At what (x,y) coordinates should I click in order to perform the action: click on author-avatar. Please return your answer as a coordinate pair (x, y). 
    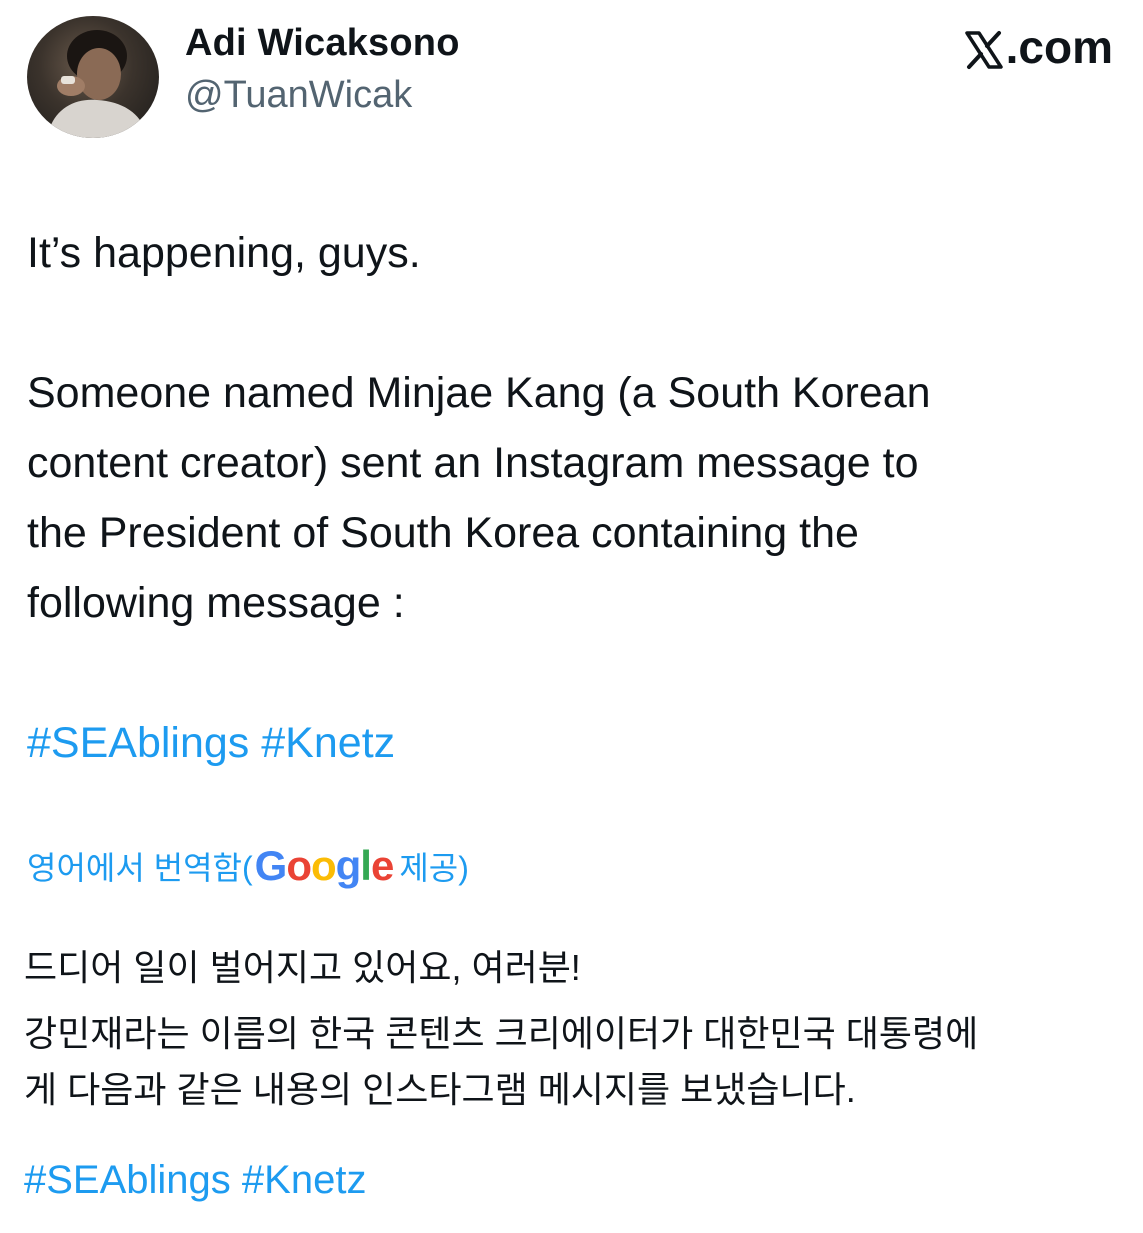
    Looking at the image, I should click on (93, 77).